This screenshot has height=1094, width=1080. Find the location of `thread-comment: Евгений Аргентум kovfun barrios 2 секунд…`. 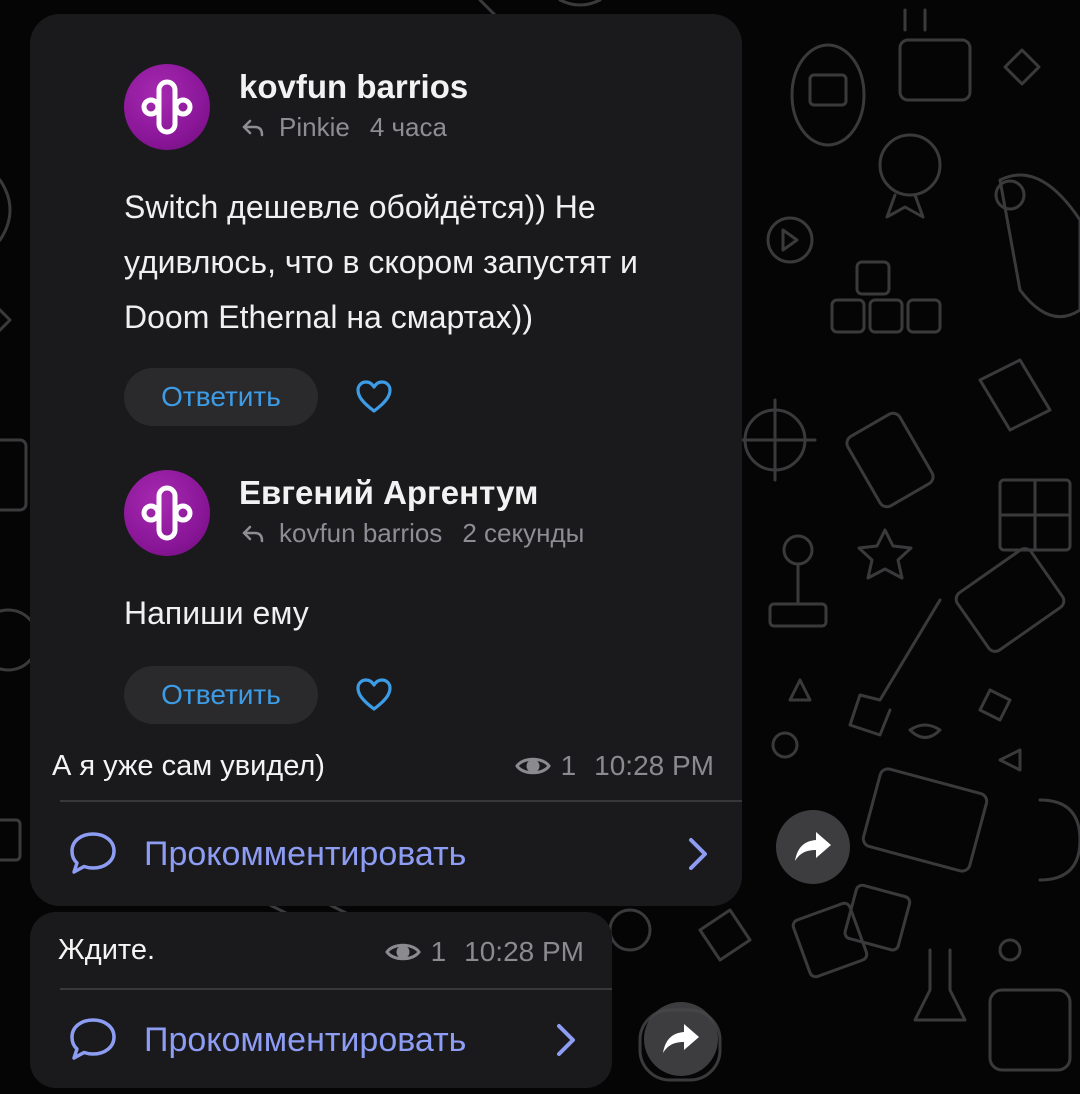

thread-comment: Евгений Аргентум kovfun barrios 2 секунд… is located at coordinates (444, 597).